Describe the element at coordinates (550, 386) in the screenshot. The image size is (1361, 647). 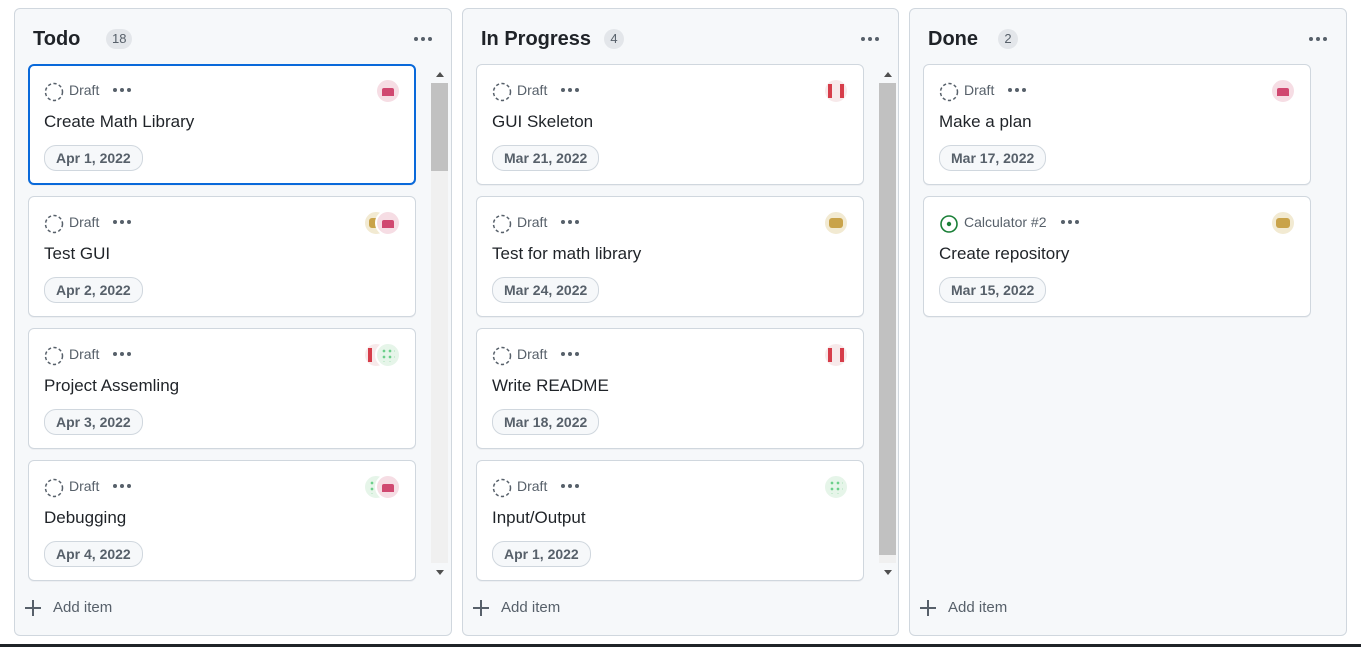
I see `card-title: Write README` at that location.